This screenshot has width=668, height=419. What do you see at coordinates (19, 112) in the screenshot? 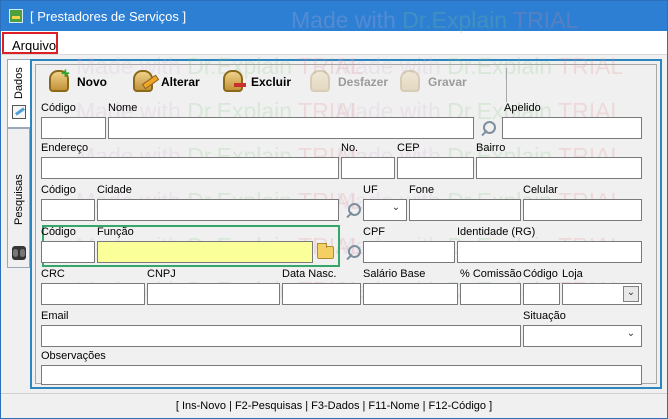
I see `edit-icon` at bounding box center [19, 112].